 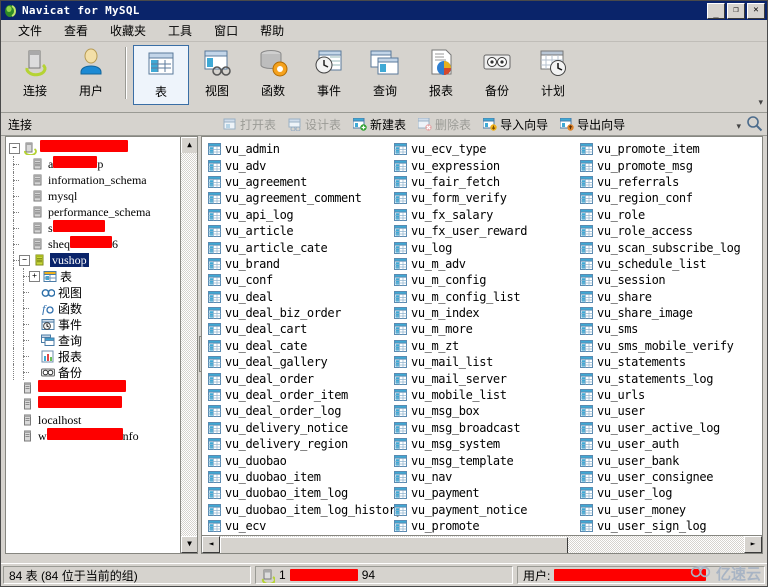 What do you see at coordinates (103, 196) in the screenshot?
I see `tree-node: mysql` at bounding box center [103, 196].